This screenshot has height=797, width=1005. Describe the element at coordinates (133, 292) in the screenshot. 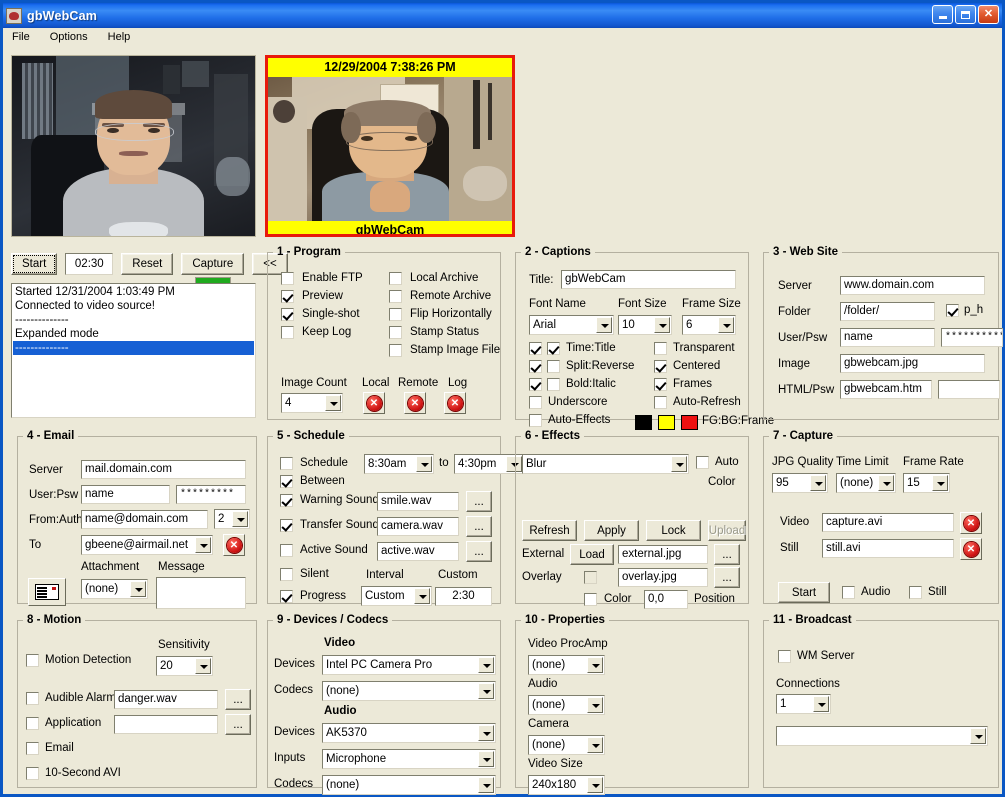

I see `list-item: Started 12/31/2004 1:03:49 PM` at that location.